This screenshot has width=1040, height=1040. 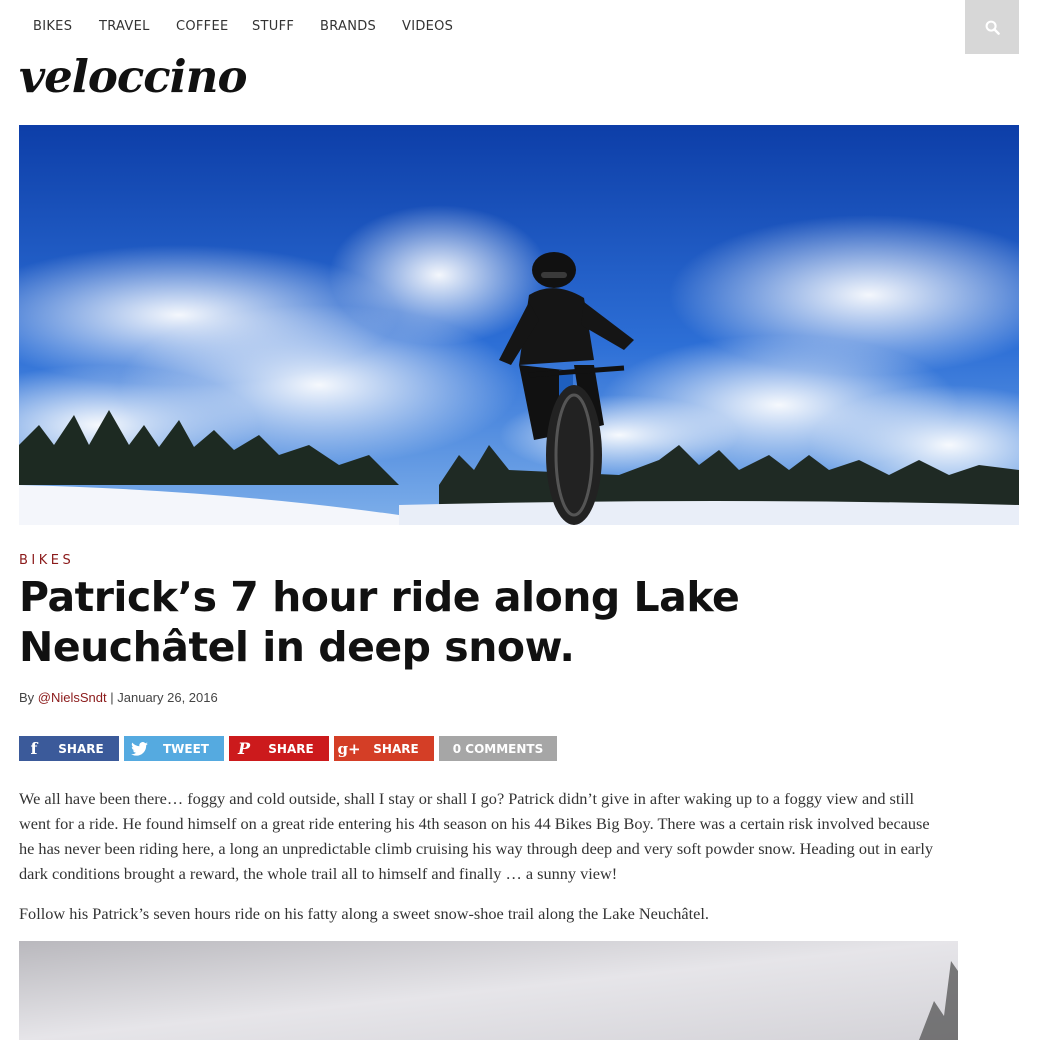 I want to click on byline: By @NielsSndt | January 26, 2016, so click(x=118, y=697).